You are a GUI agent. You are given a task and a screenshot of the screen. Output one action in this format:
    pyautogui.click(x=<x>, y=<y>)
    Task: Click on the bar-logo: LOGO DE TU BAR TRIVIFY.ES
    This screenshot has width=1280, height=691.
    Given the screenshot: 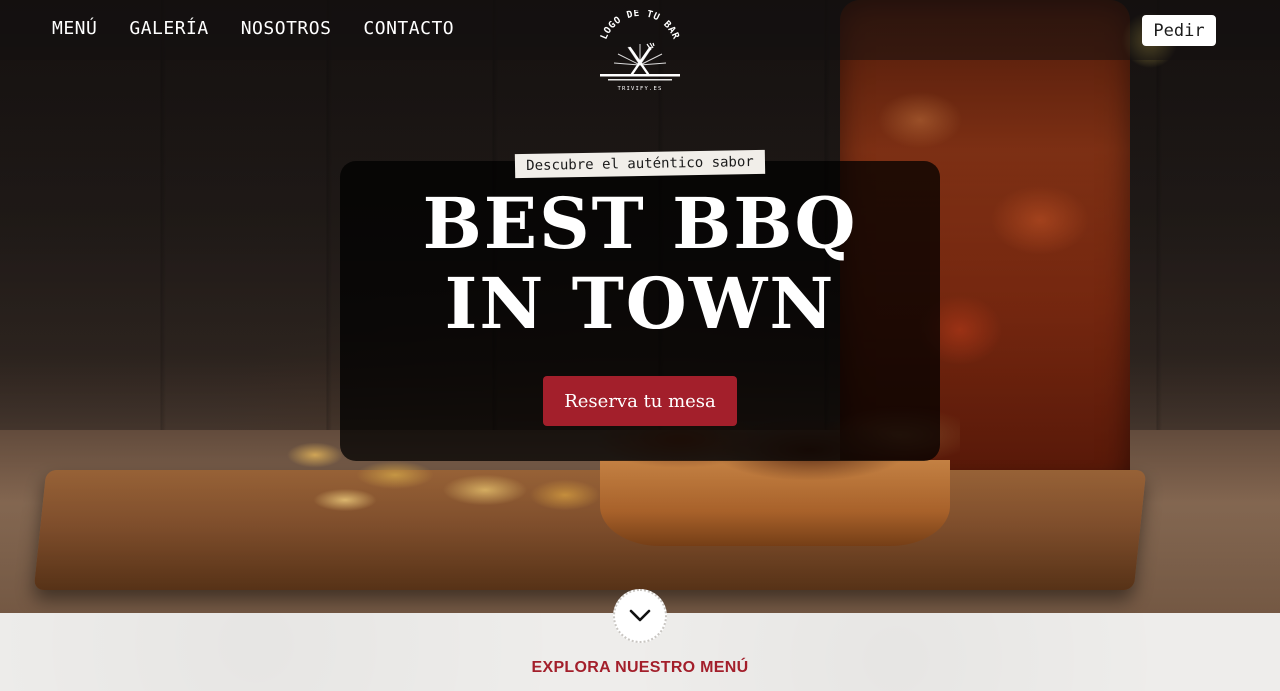 What is the action you would take?
    pyautogui.click(x=640, y=52)
    